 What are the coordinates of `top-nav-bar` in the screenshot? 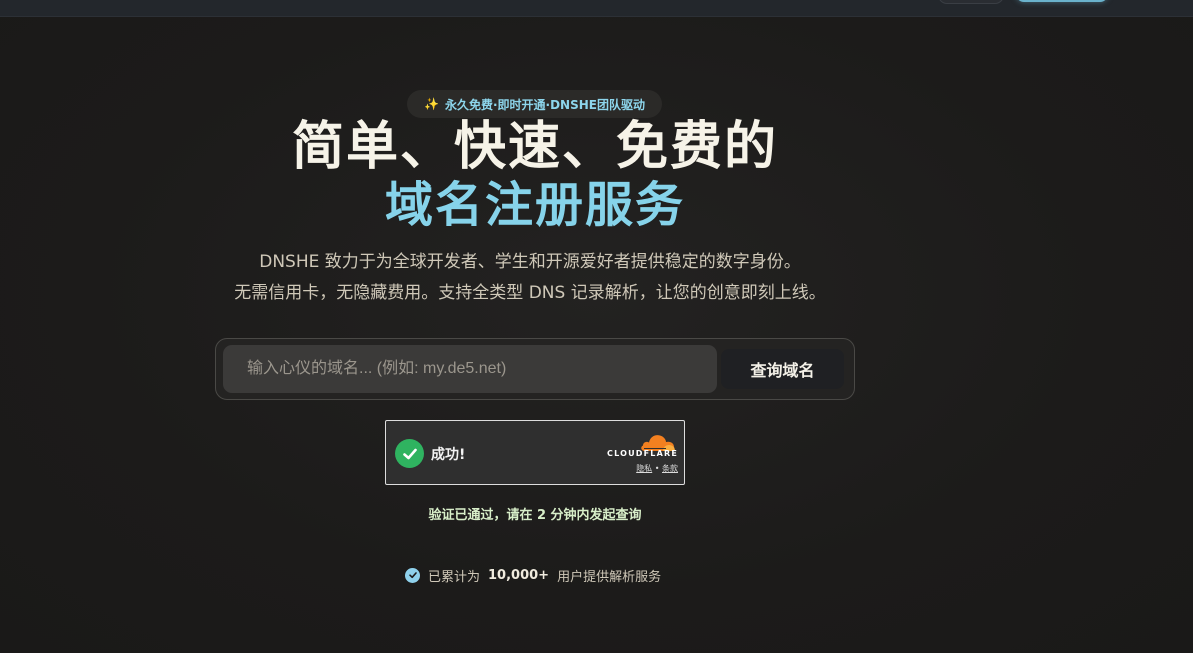 It's located at (596, 8).